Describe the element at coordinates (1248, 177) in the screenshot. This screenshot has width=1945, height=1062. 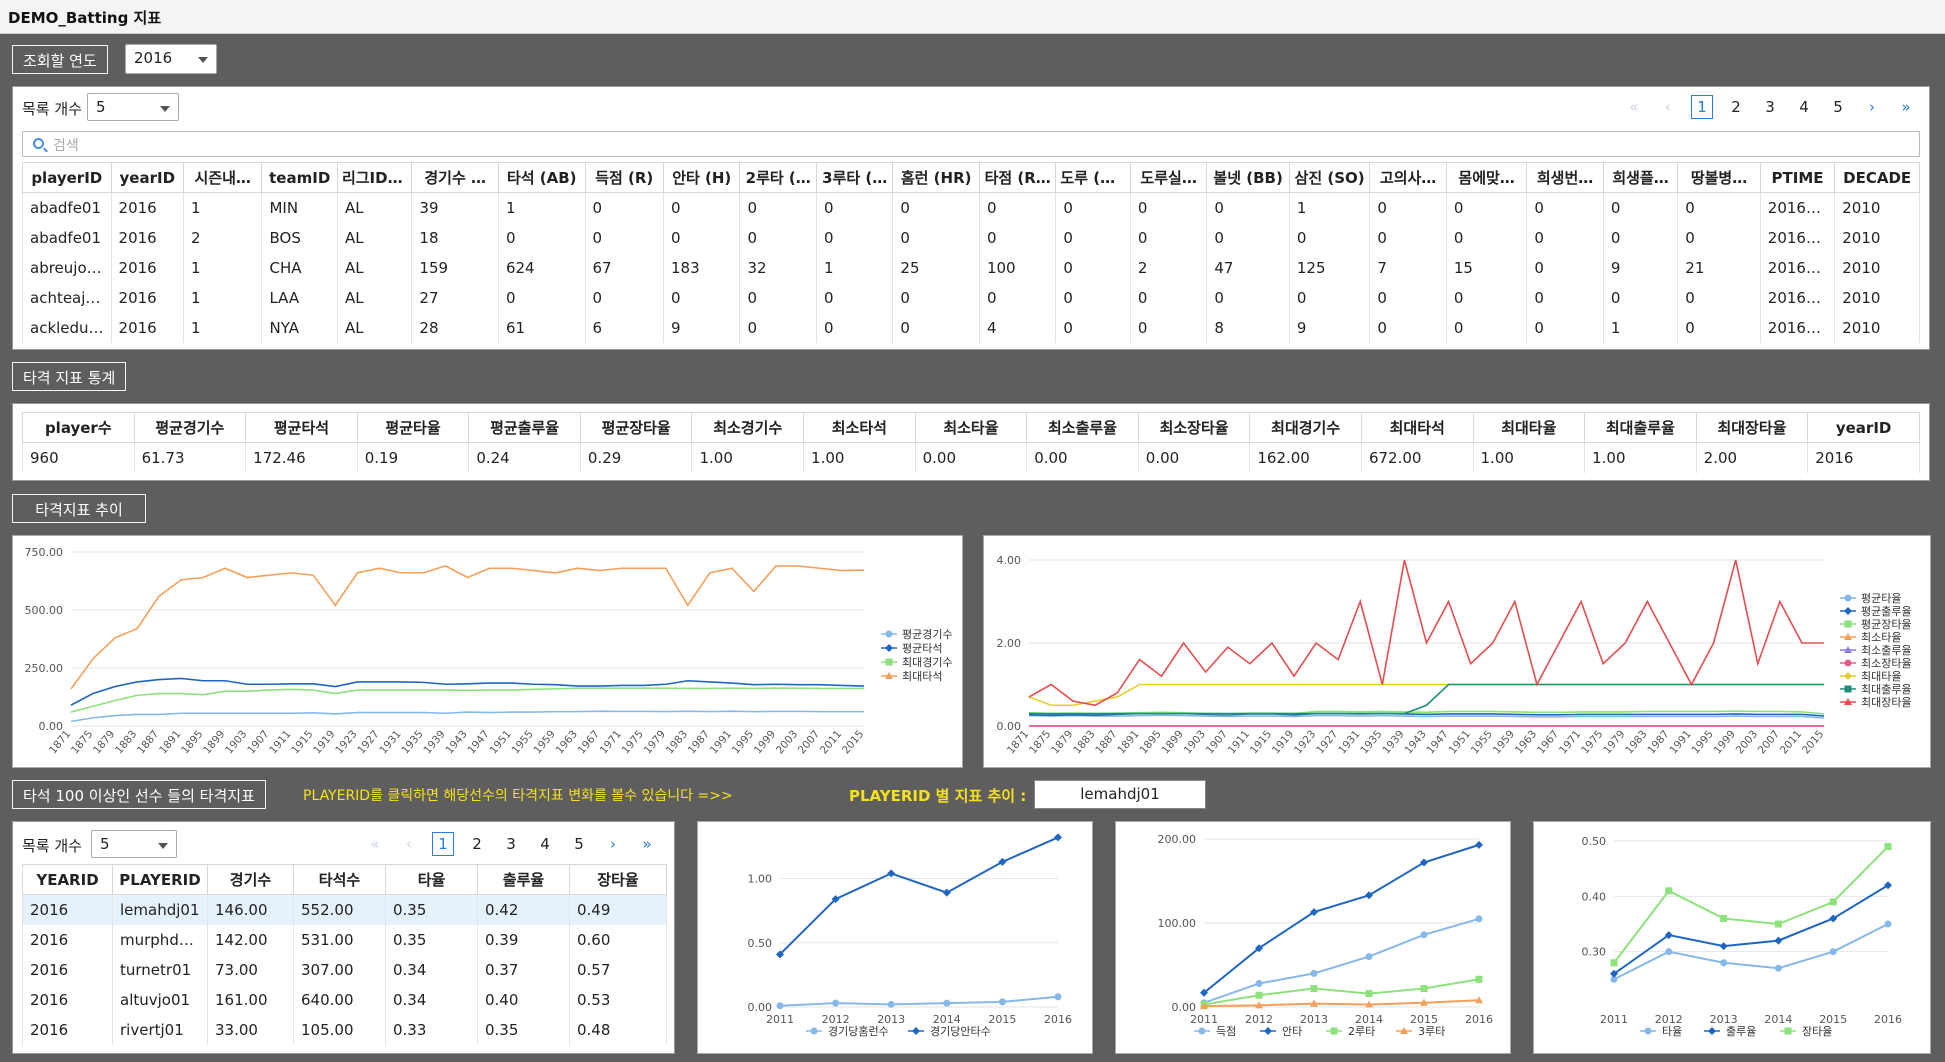
I see `column-header: 볼넷 (BB)` at that location.